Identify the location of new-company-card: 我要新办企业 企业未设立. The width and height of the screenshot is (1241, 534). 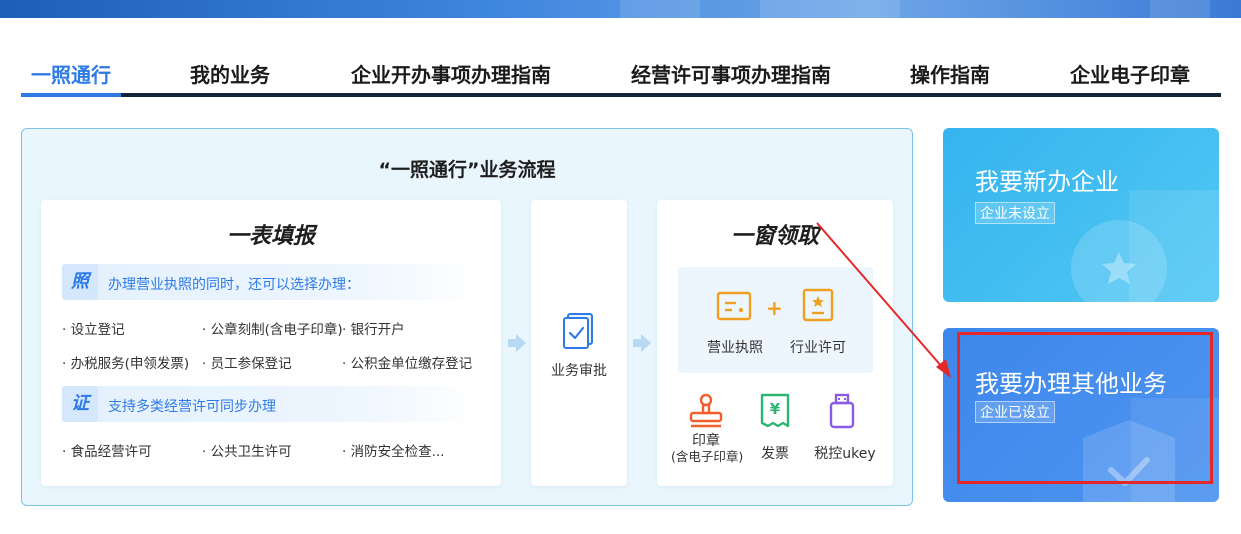
(1081, 215).